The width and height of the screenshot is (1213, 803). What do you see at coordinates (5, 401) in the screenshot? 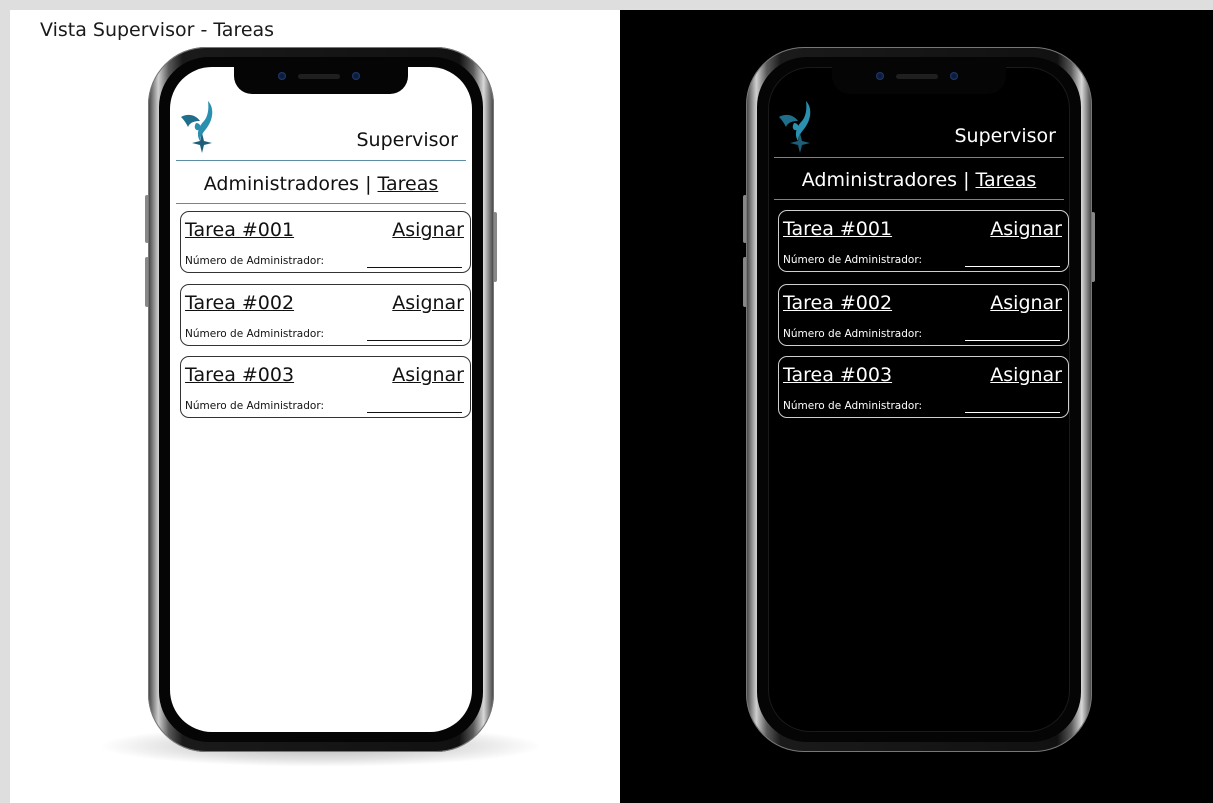
I see `canvas-frame-left` at bounding box center [5, 401].